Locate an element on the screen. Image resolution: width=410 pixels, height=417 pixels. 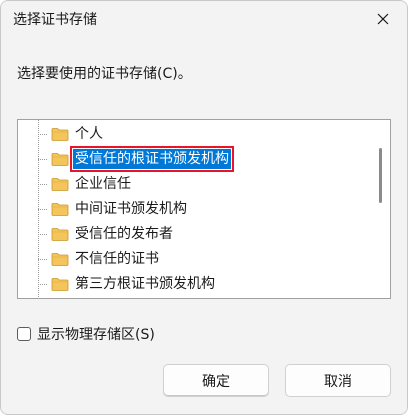
tree-item-label: 中间证书颁发机构 is located at coordinates (131, 209).